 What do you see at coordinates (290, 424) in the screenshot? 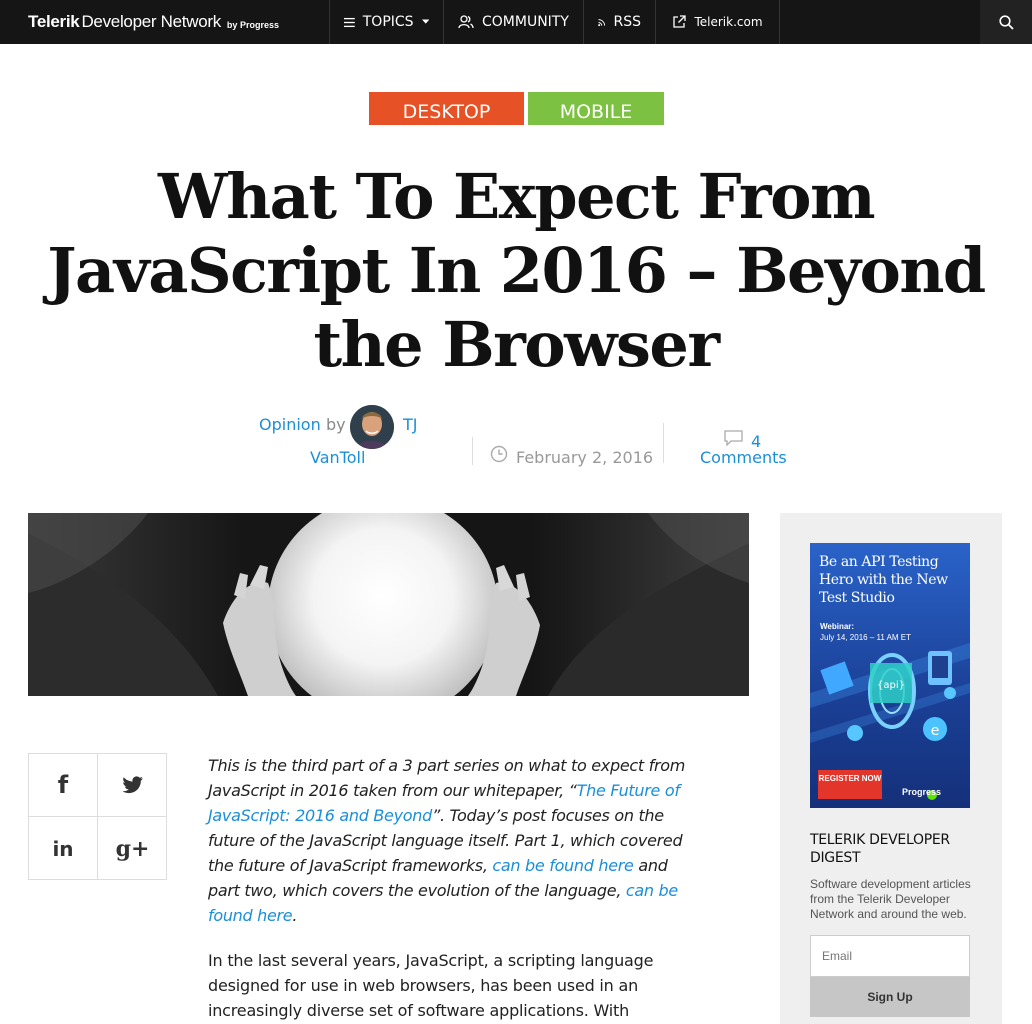
I see `article-category-link: Opinion` at bounding box center [290, 424].